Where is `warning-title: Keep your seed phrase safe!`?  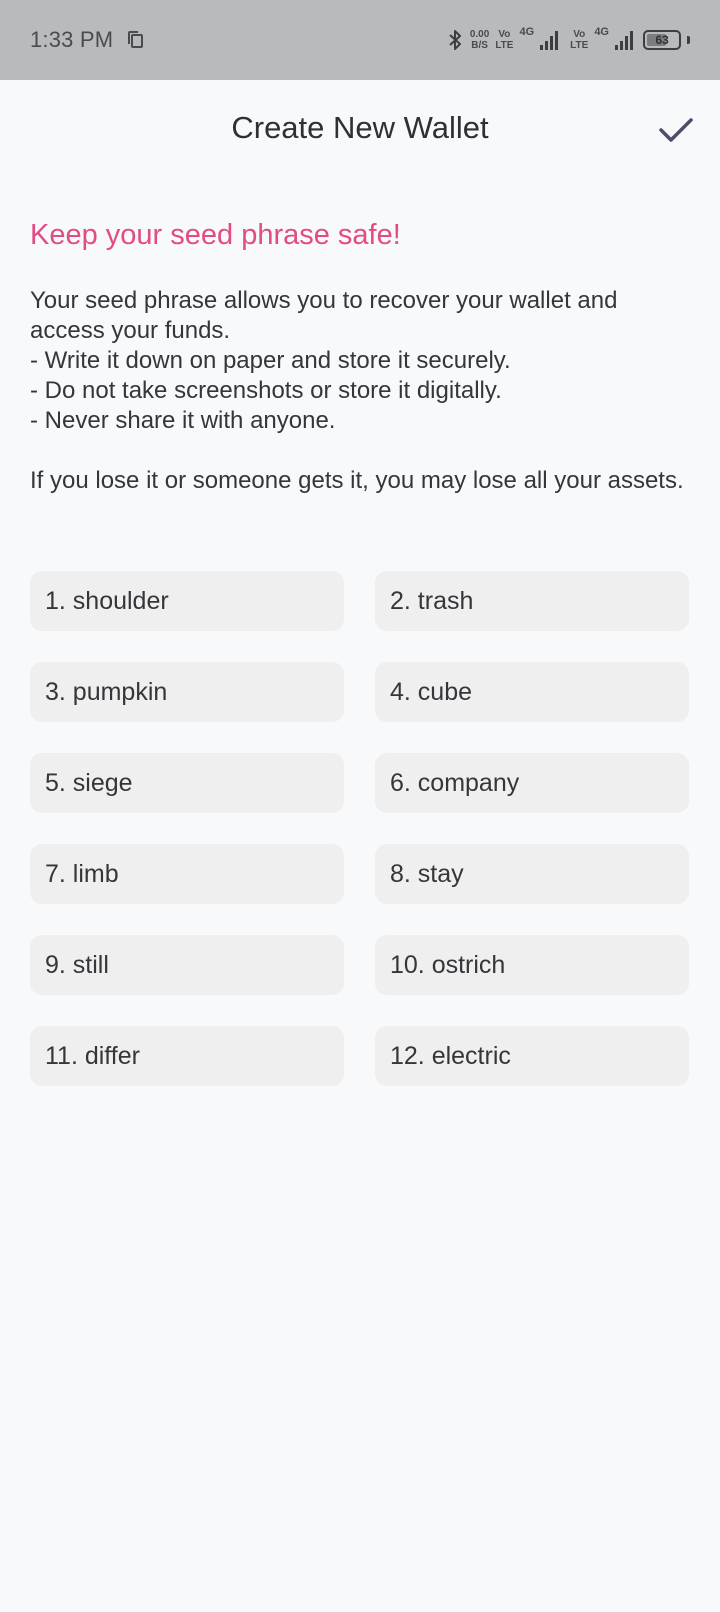
warning-title: Keep your seed phrase safe! is located at coordinates (215, 235).